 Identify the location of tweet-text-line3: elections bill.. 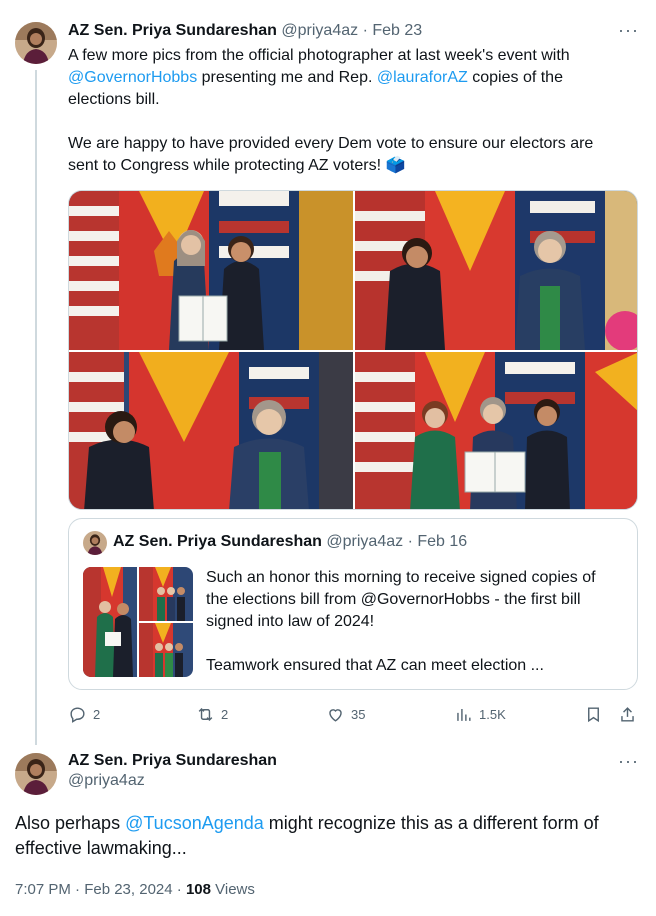
(114, 99).